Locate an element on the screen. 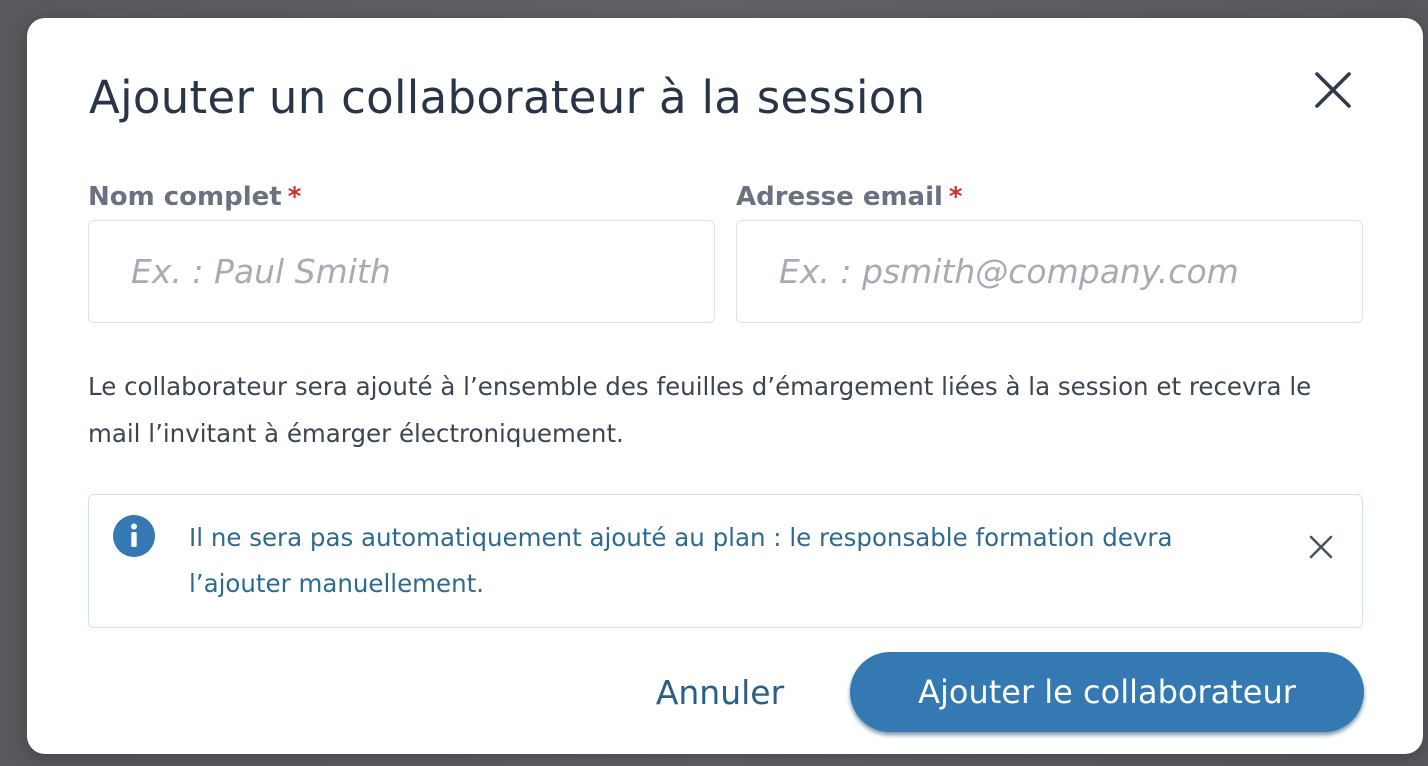 This screenshot has width=1428, height=766. info-banner-close-button is located at coordinates (1321, 547).